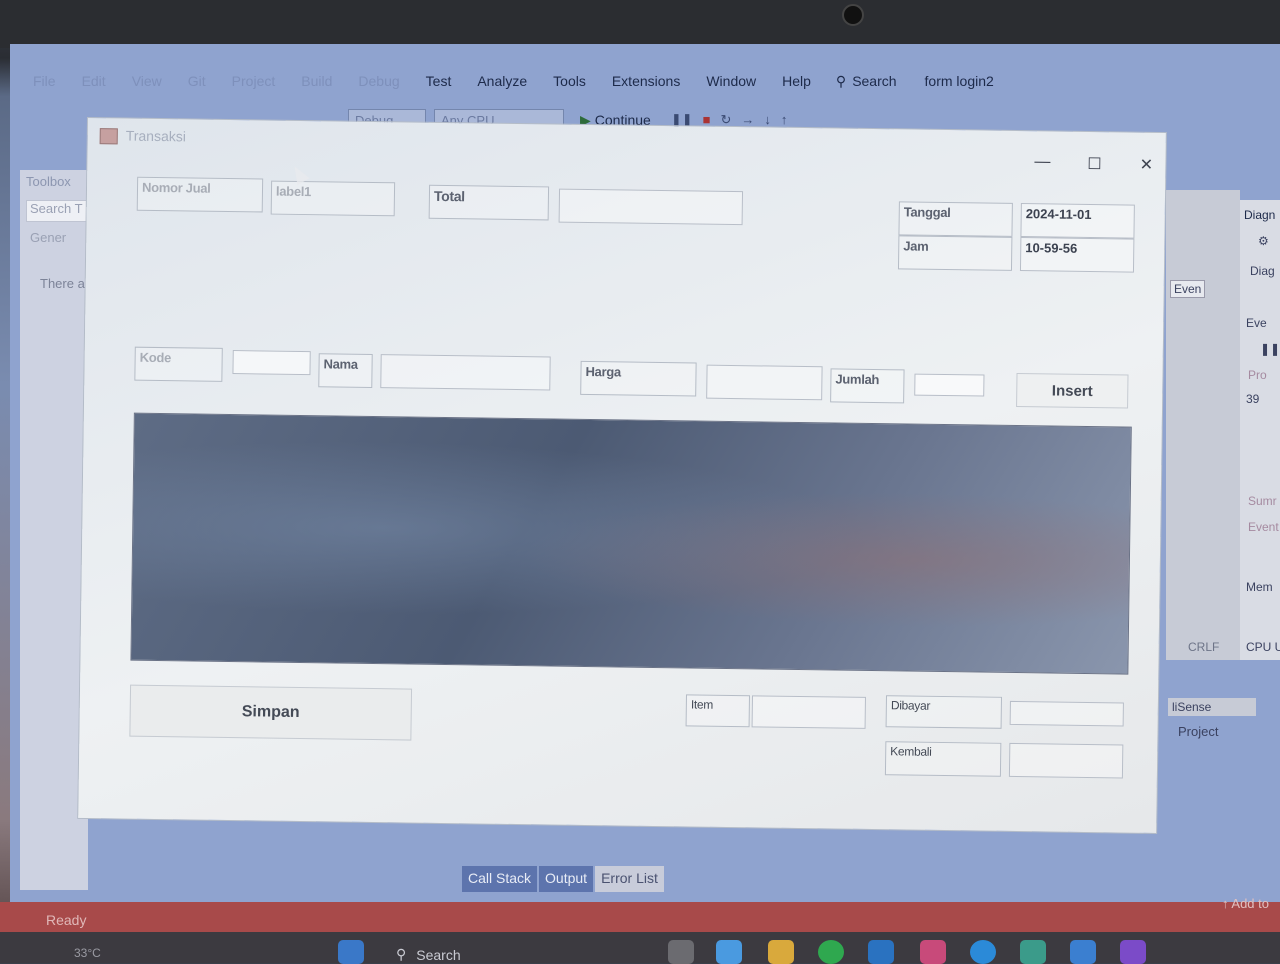 The height and width of the screenshot is (964, 1280). Describe the element at coordinates (1204, 647) in the screenshot. I see `crlf-label: CRLF` at that location.